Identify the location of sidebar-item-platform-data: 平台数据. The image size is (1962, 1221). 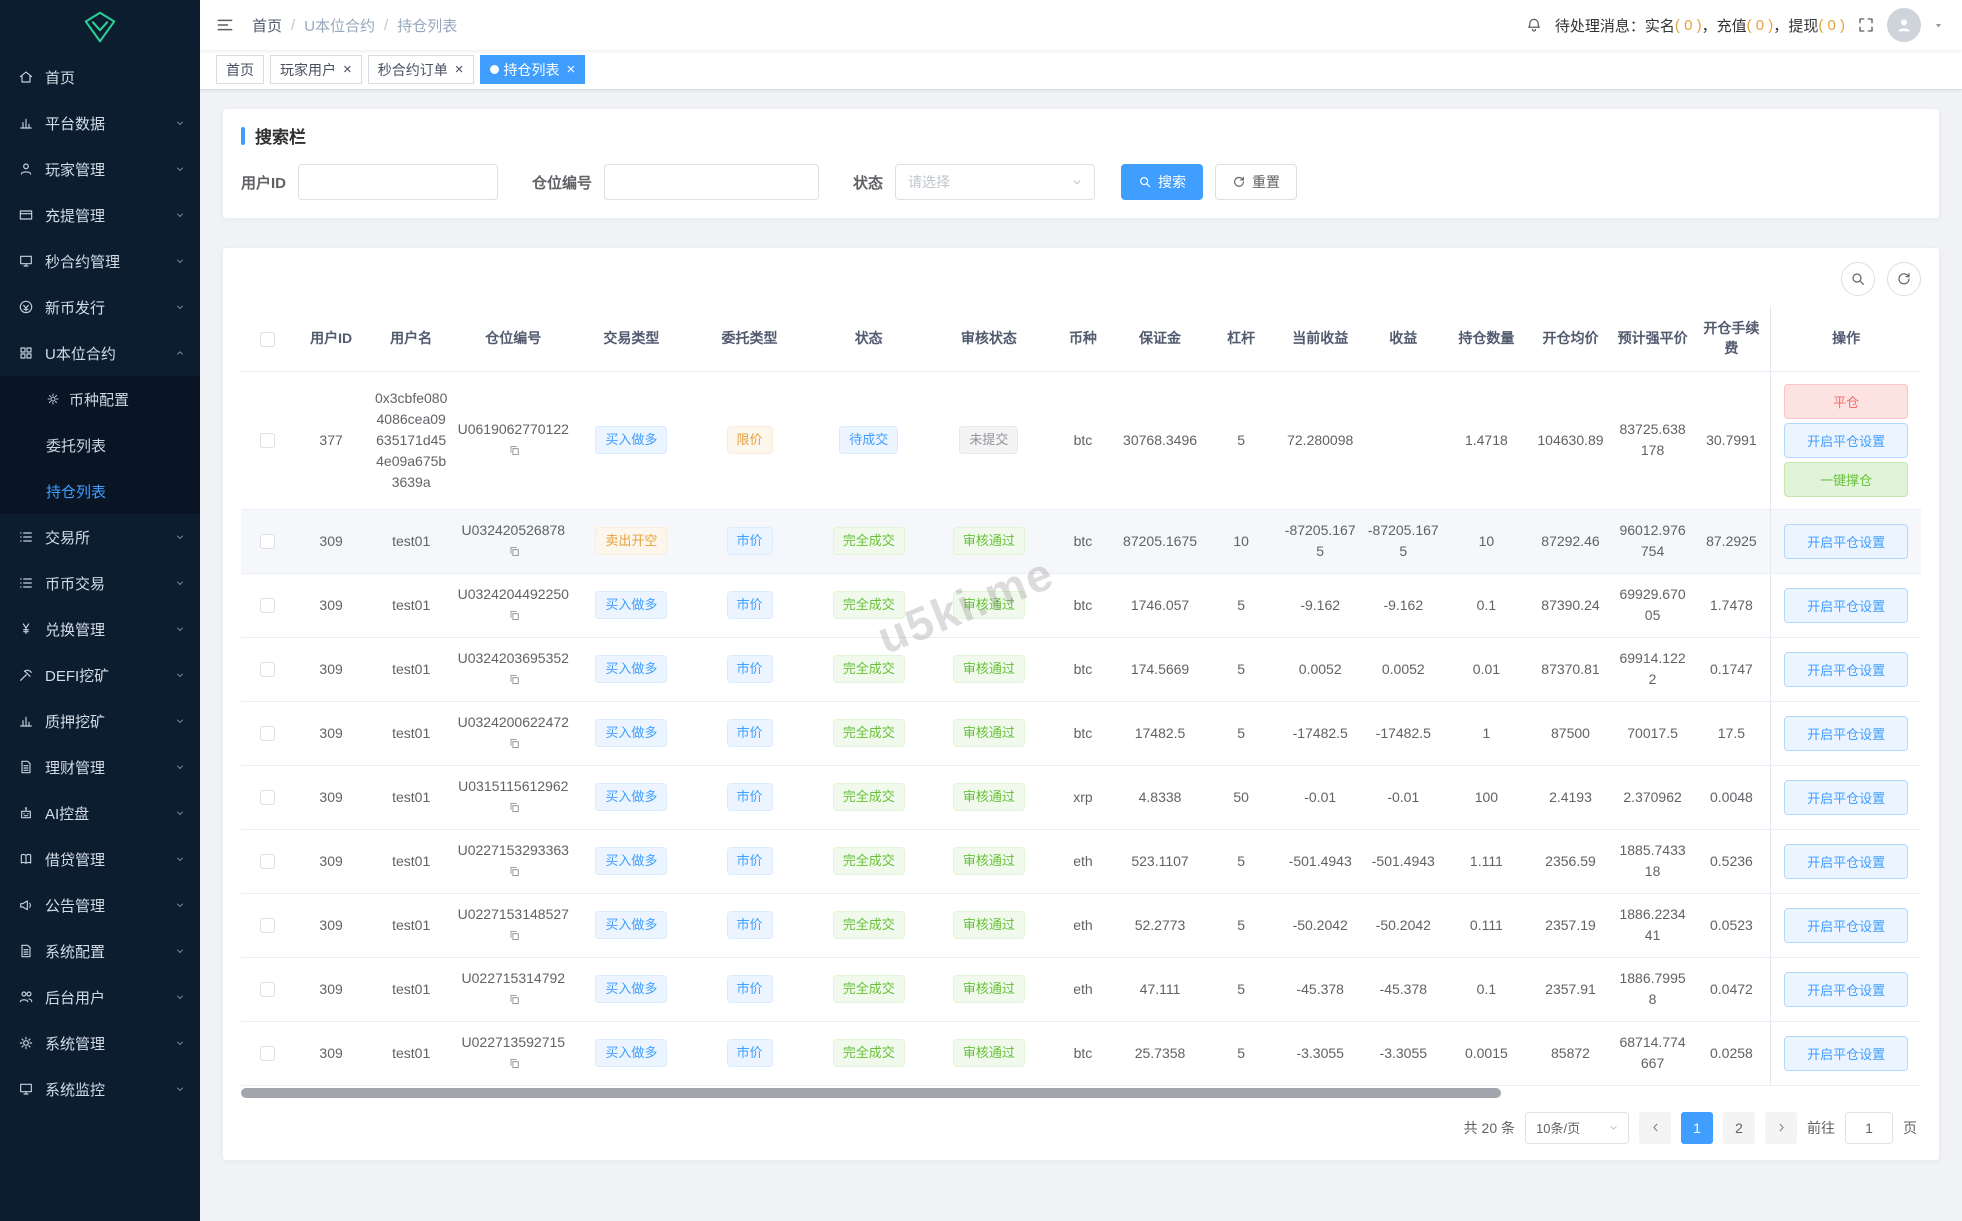
(100, 123).